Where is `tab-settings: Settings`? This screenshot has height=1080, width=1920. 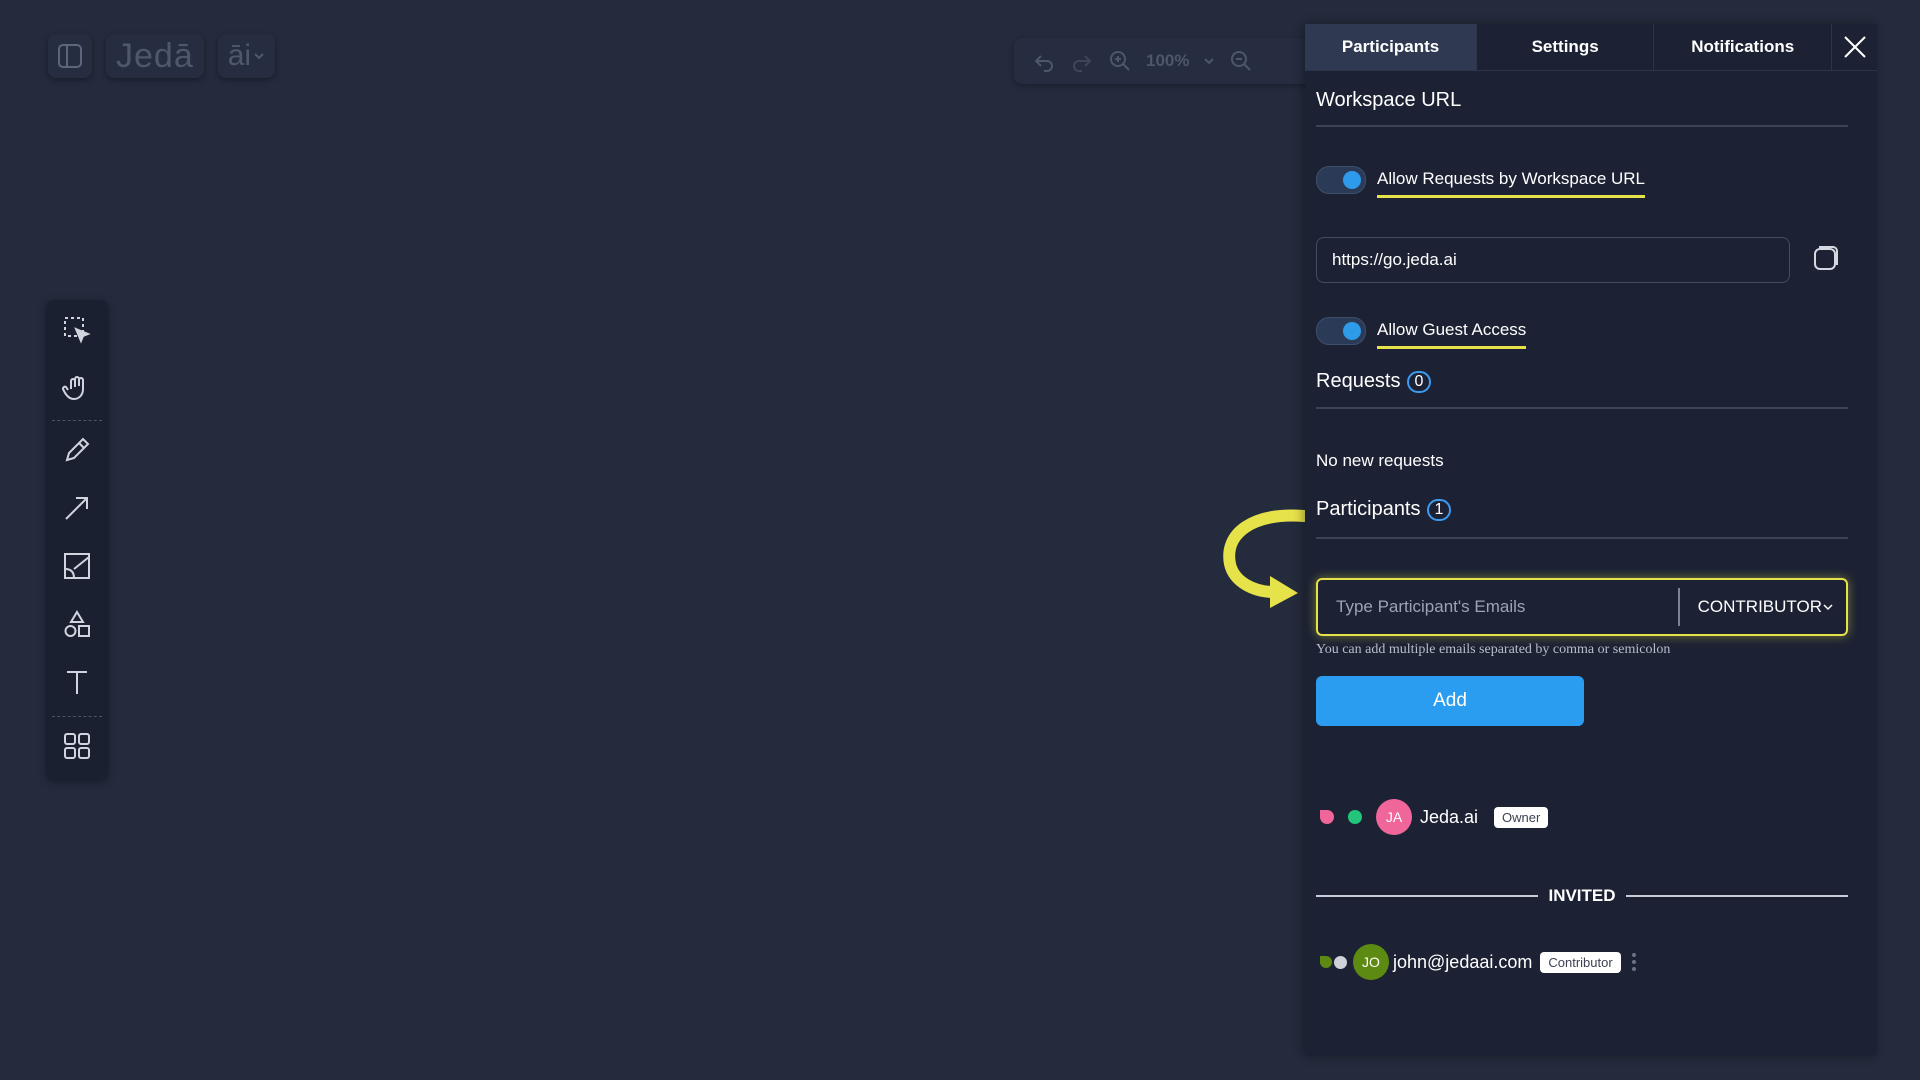 tab-settings: Settings is located at coordinates (1566, 47).